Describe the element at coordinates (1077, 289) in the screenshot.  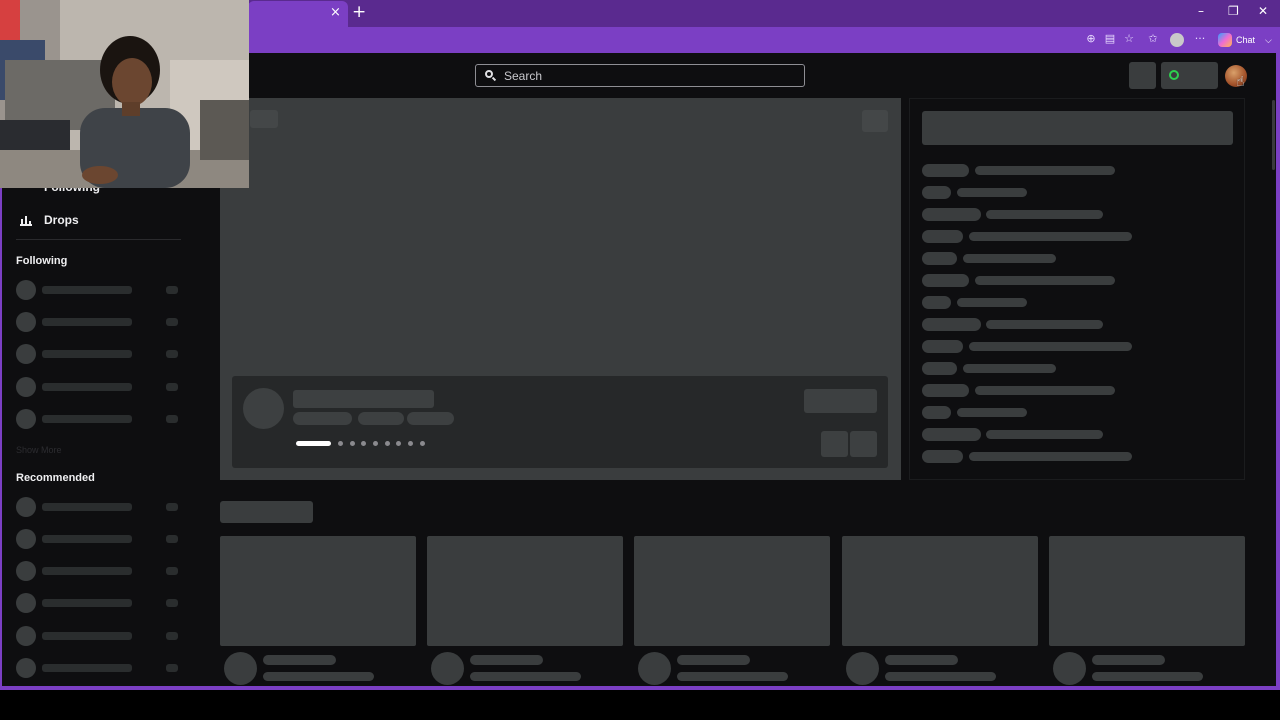
I see `side-panel-skeleton` at that location.